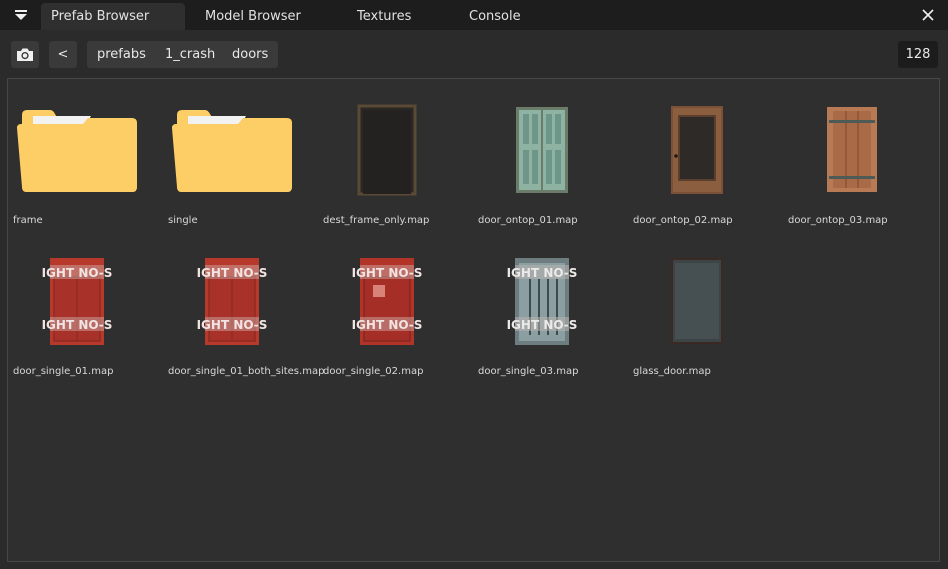 This screenshot has height=569, width=948. I want to click on back-button: <, so click(63, 54).